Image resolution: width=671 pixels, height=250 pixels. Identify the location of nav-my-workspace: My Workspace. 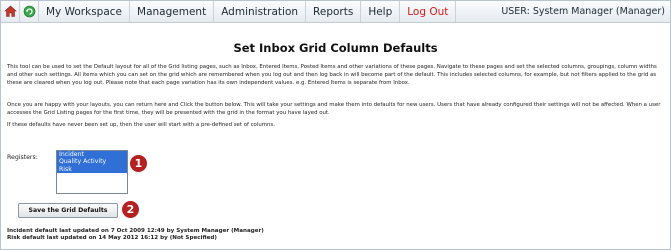
(85, 11).